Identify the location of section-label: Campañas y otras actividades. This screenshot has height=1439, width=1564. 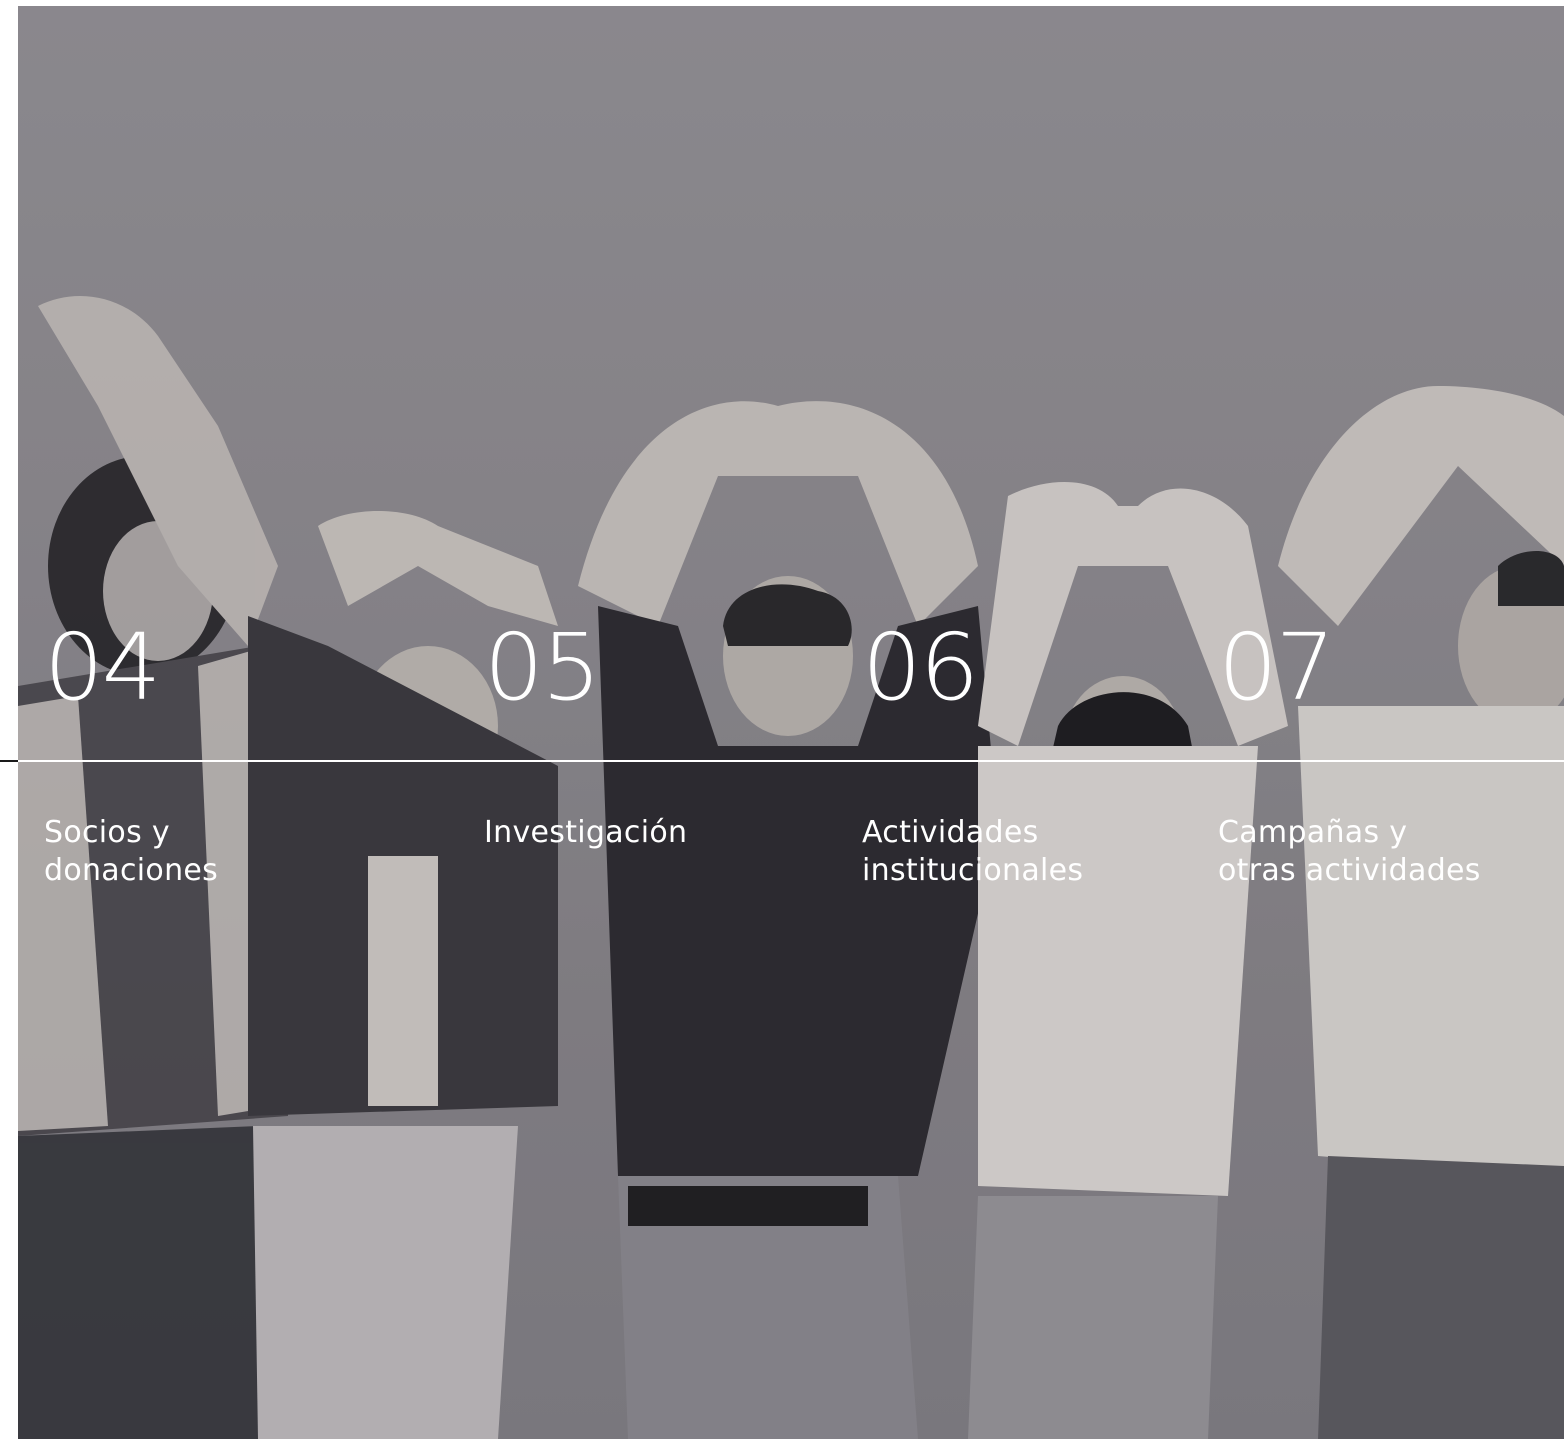
(1388, 852).